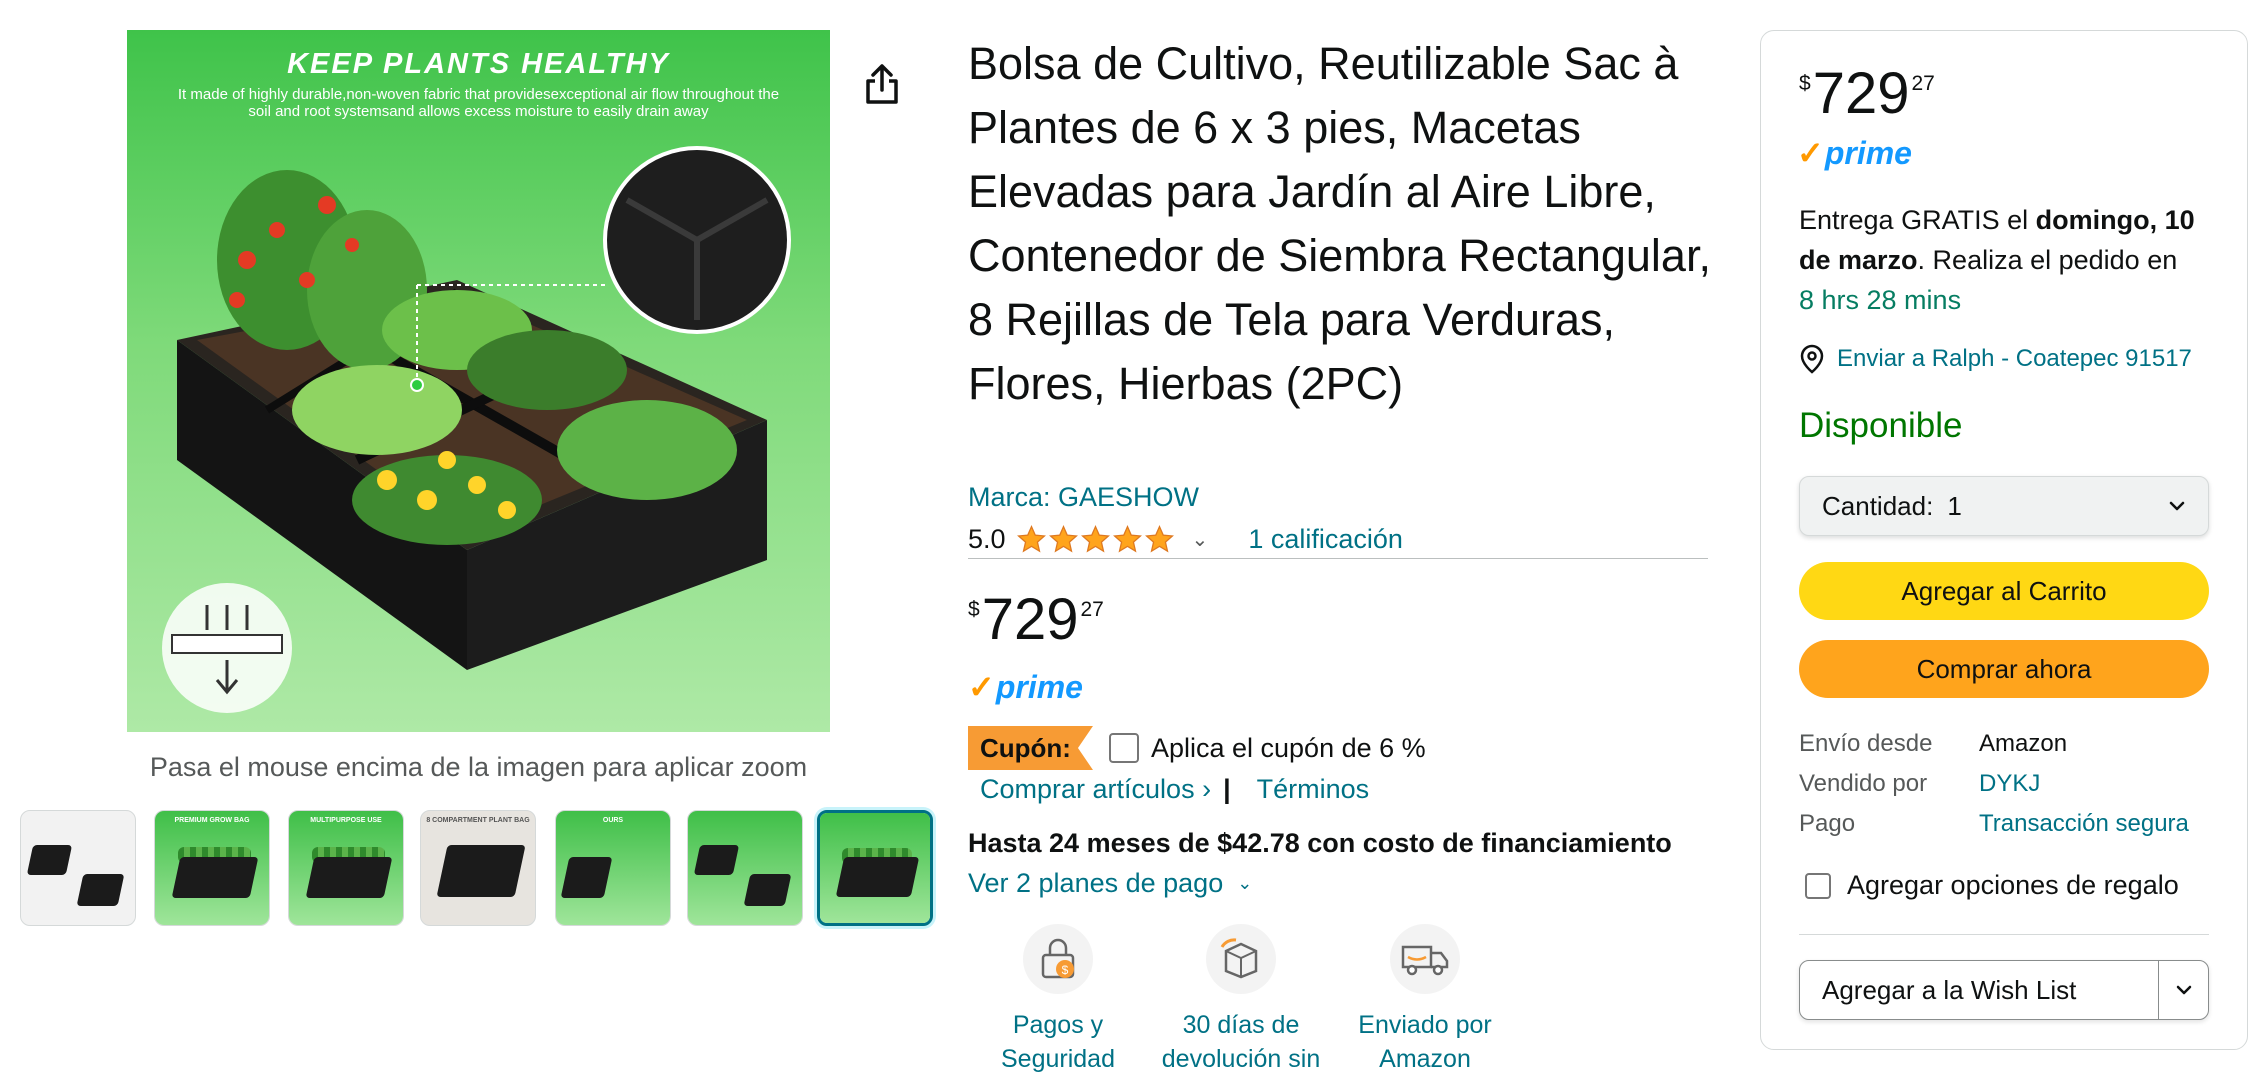  Describe the element at coordinates (2004, 591) in the screenshot. I see `add-to-cart-button: Agregar al Carrito` at that location.